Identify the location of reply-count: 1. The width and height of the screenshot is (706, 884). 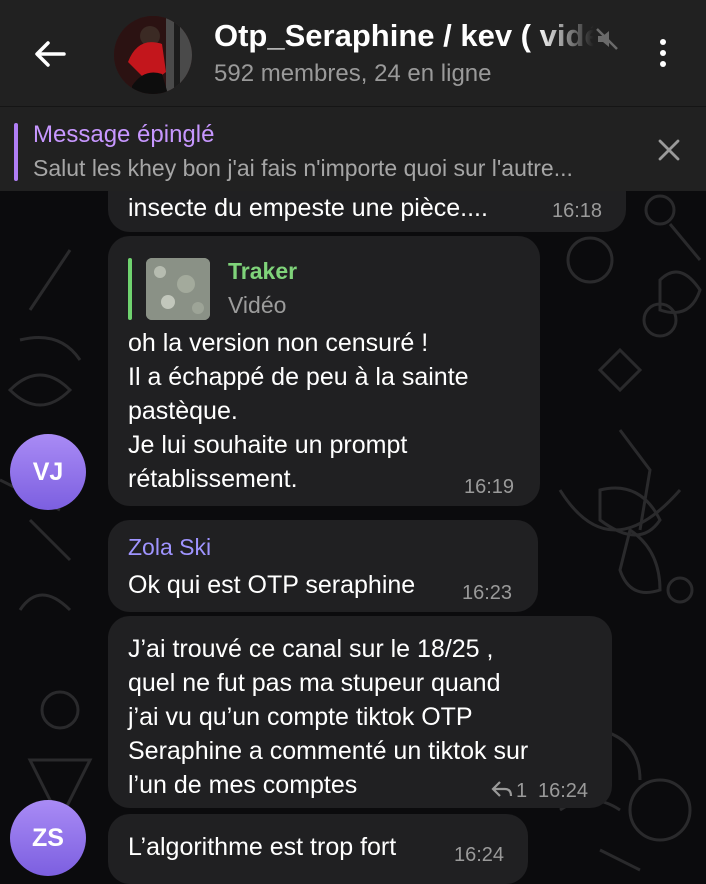
(521, 791).